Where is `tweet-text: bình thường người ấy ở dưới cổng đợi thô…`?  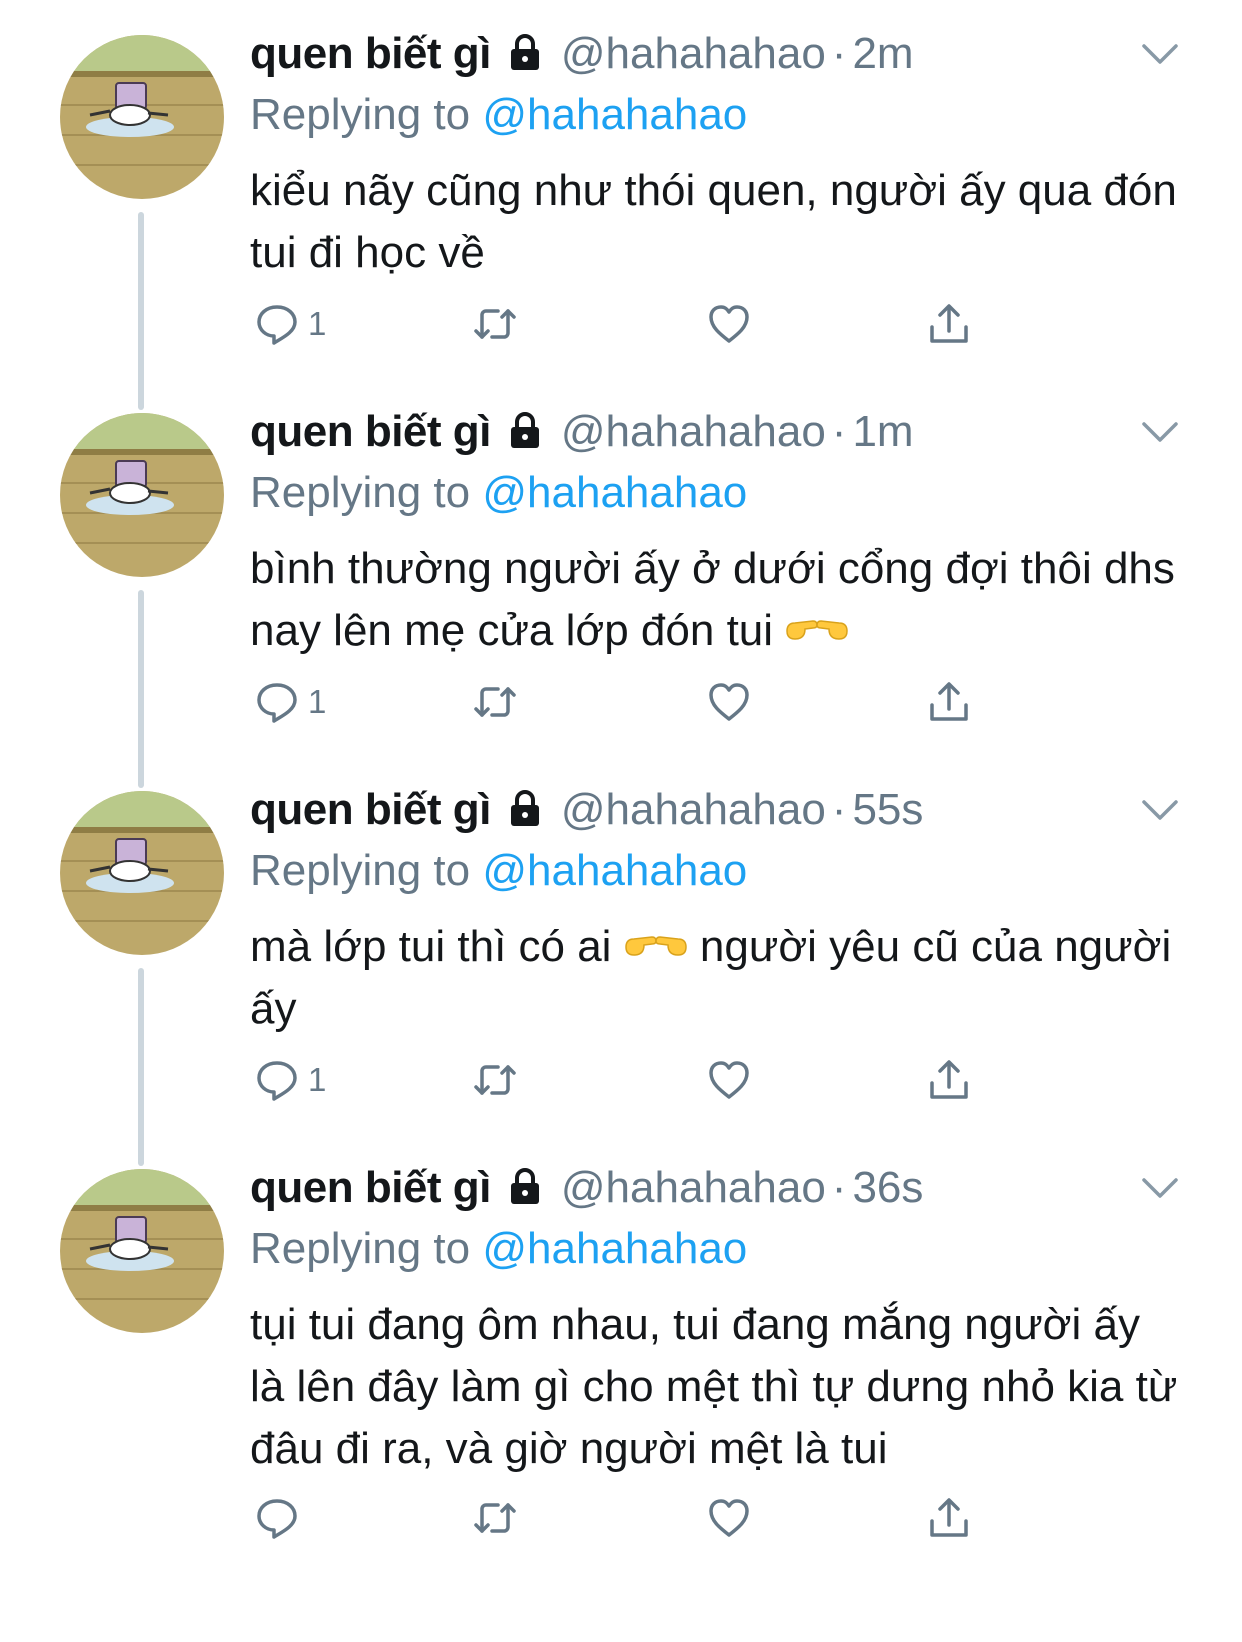
tweet-text: bình thường người ấy ở dưới cổng đợi thô… is located at coordinates (715, 600).